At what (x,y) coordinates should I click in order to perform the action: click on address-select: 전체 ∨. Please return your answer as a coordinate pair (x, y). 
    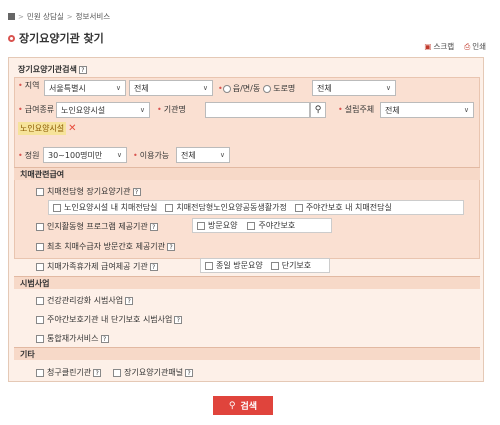
    Looking at the image, I should click on (354, 88).